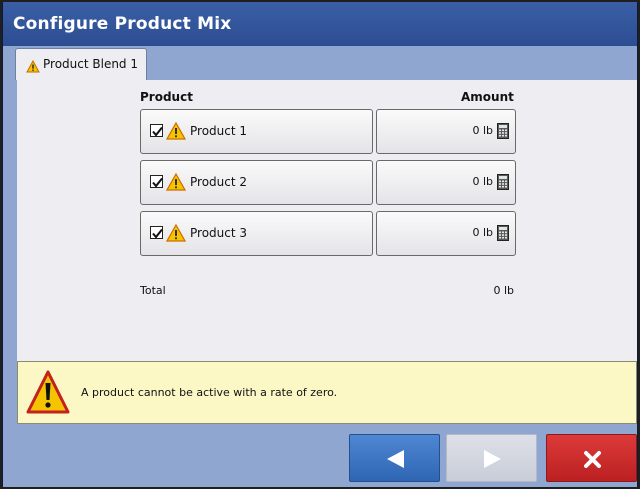  I want to click on tab-product-blend-1: Product Blend 1, so click(81, 64).